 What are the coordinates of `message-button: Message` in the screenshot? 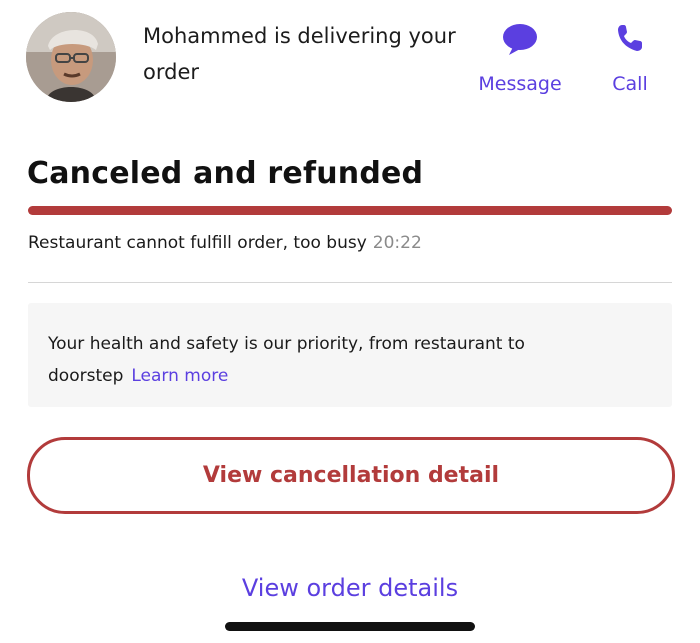 It's located at (520, 59).